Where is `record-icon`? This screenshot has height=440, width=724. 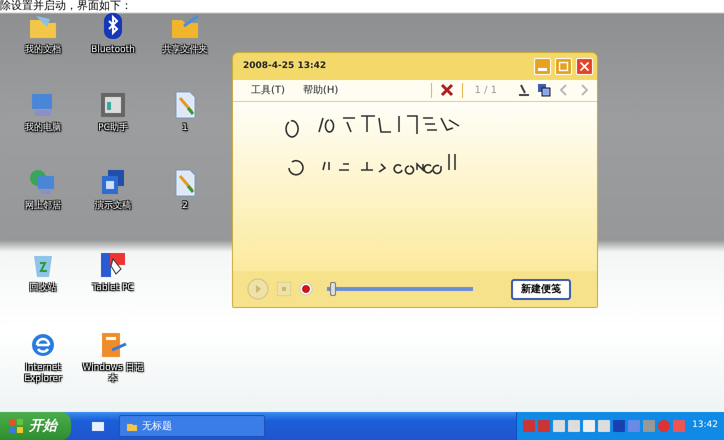
record-icon is located at coordinates (306, 289).